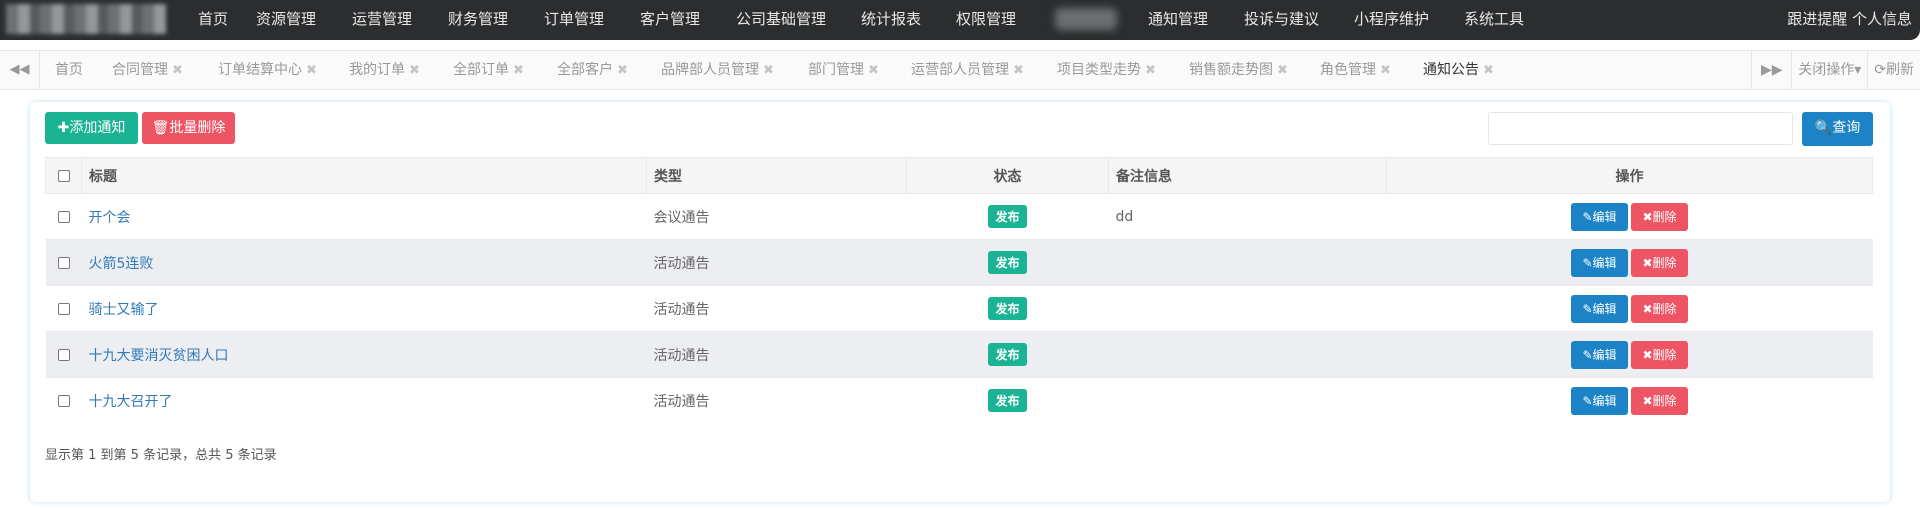  Describe the element at coordinates (776, 175) in the screenshot. I see `header-type: 类型` at that location.